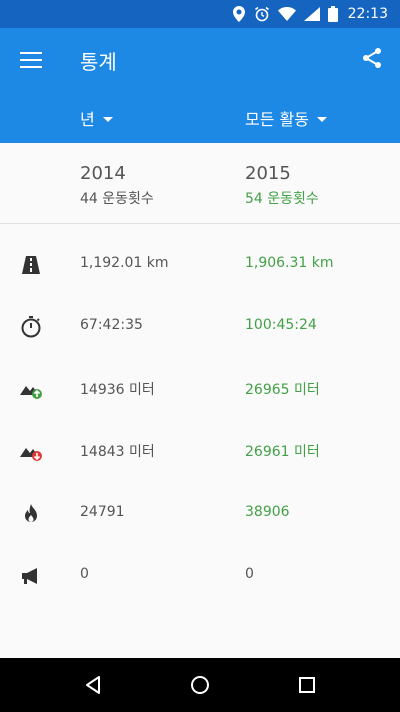 This screenshot has height=712, width=400. I want to click on stat-value-2014: 1,192.01 km, so click(124, 263).